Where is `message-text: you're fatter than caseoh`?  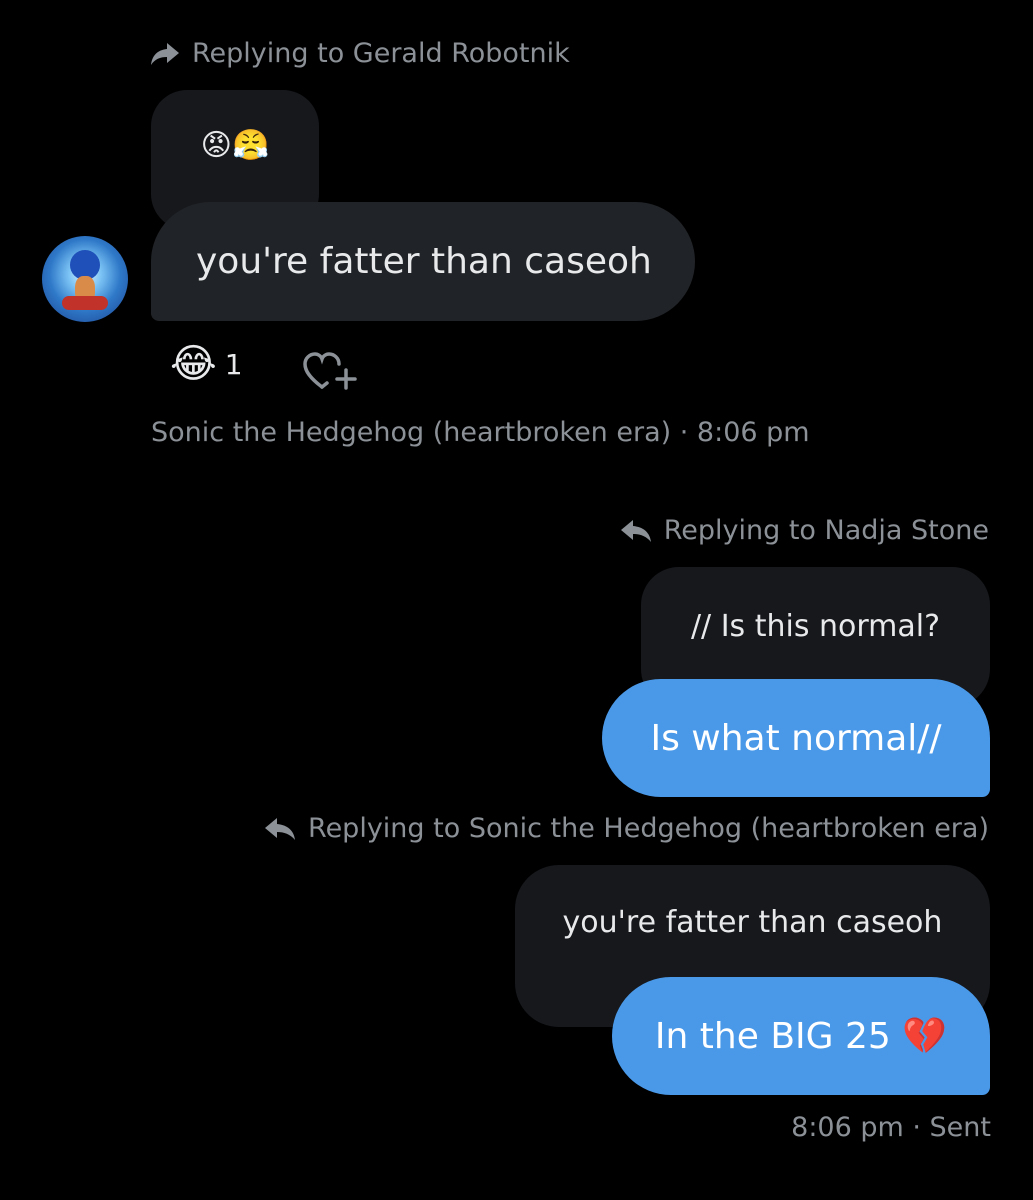
message-text: you're fatter than caseoh is located at coordinates (424, 261).